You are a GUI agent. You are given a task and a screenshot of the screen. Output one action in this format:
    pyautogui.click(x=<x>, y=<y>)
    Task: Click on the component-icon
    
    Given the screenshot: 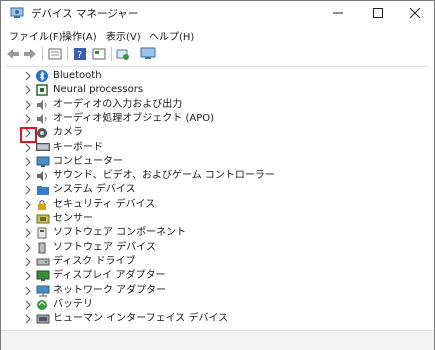 What is the action you would take?
    pyautogui.click(x=42, y=233)
    